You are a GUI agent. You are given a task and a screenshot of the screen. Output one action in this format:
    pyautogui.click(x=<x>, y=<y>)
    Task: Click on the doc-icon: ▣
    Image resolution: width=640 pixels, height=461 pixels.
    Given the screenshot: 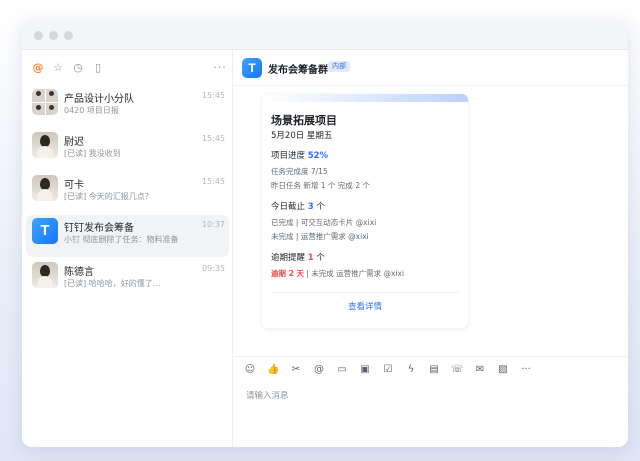 What is the action you would take?
    pyautogui.click(x=365, y=370)
    